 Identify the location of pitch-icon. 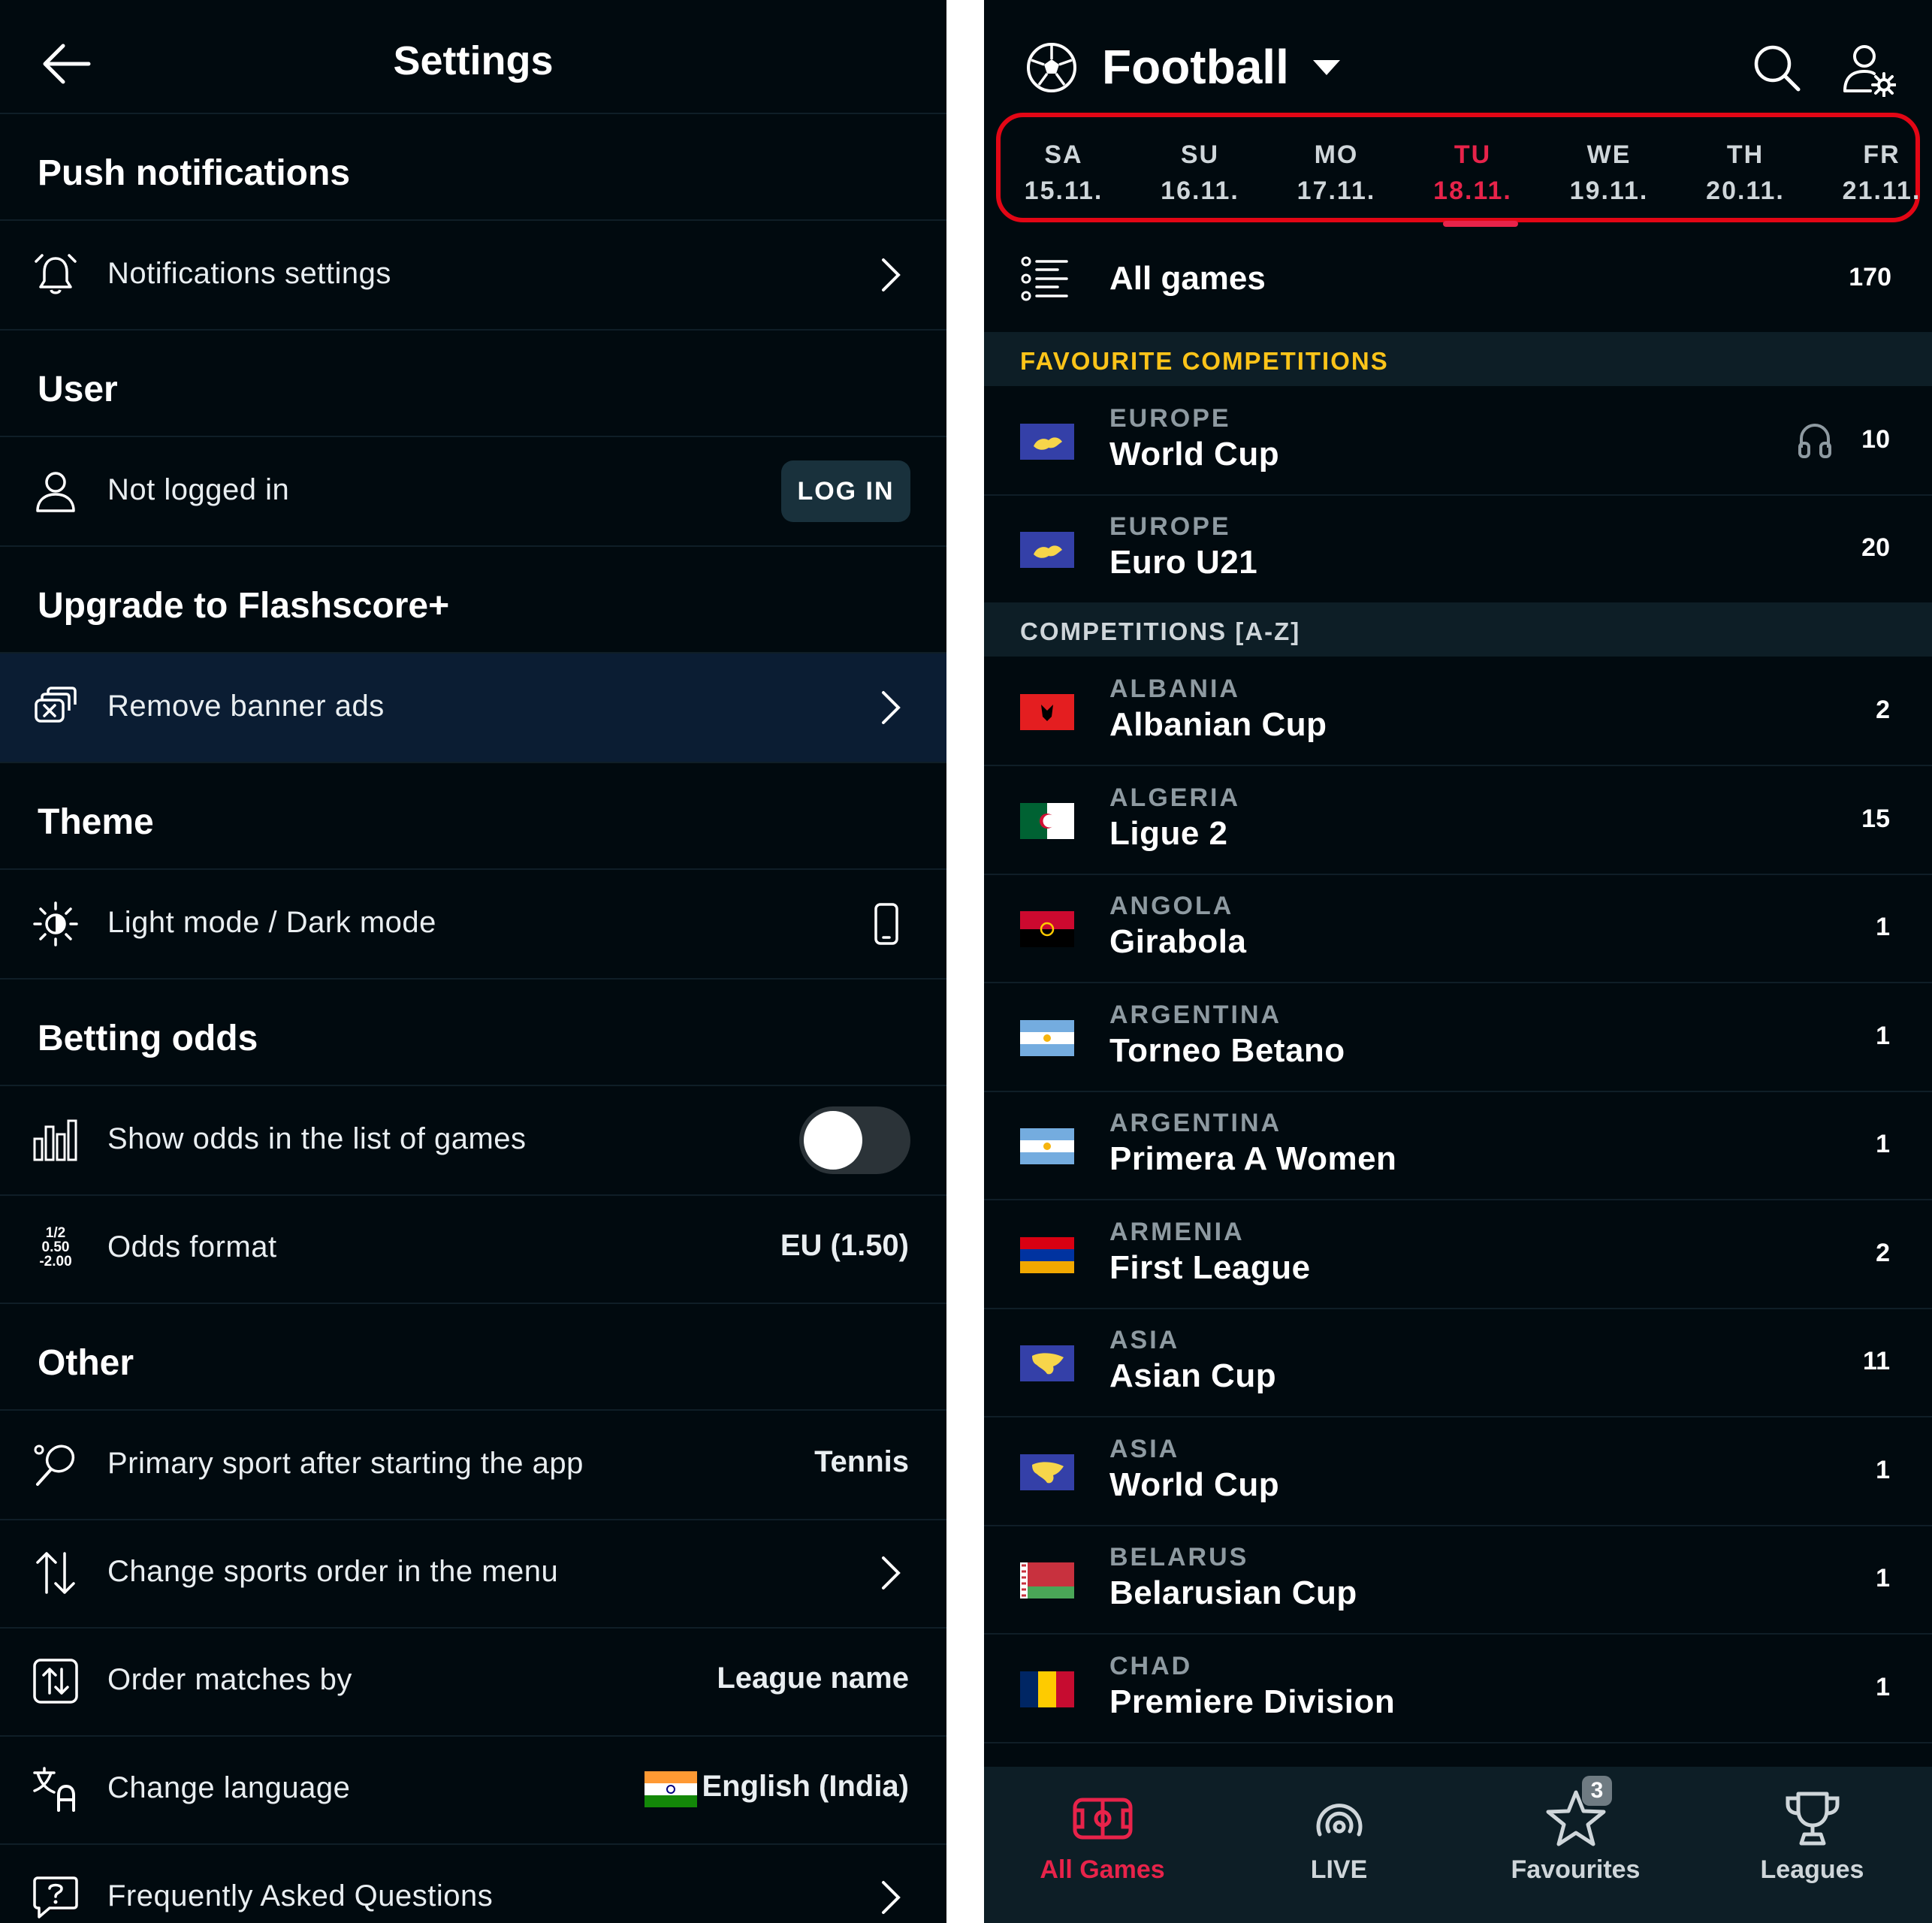
(1103, 1819).